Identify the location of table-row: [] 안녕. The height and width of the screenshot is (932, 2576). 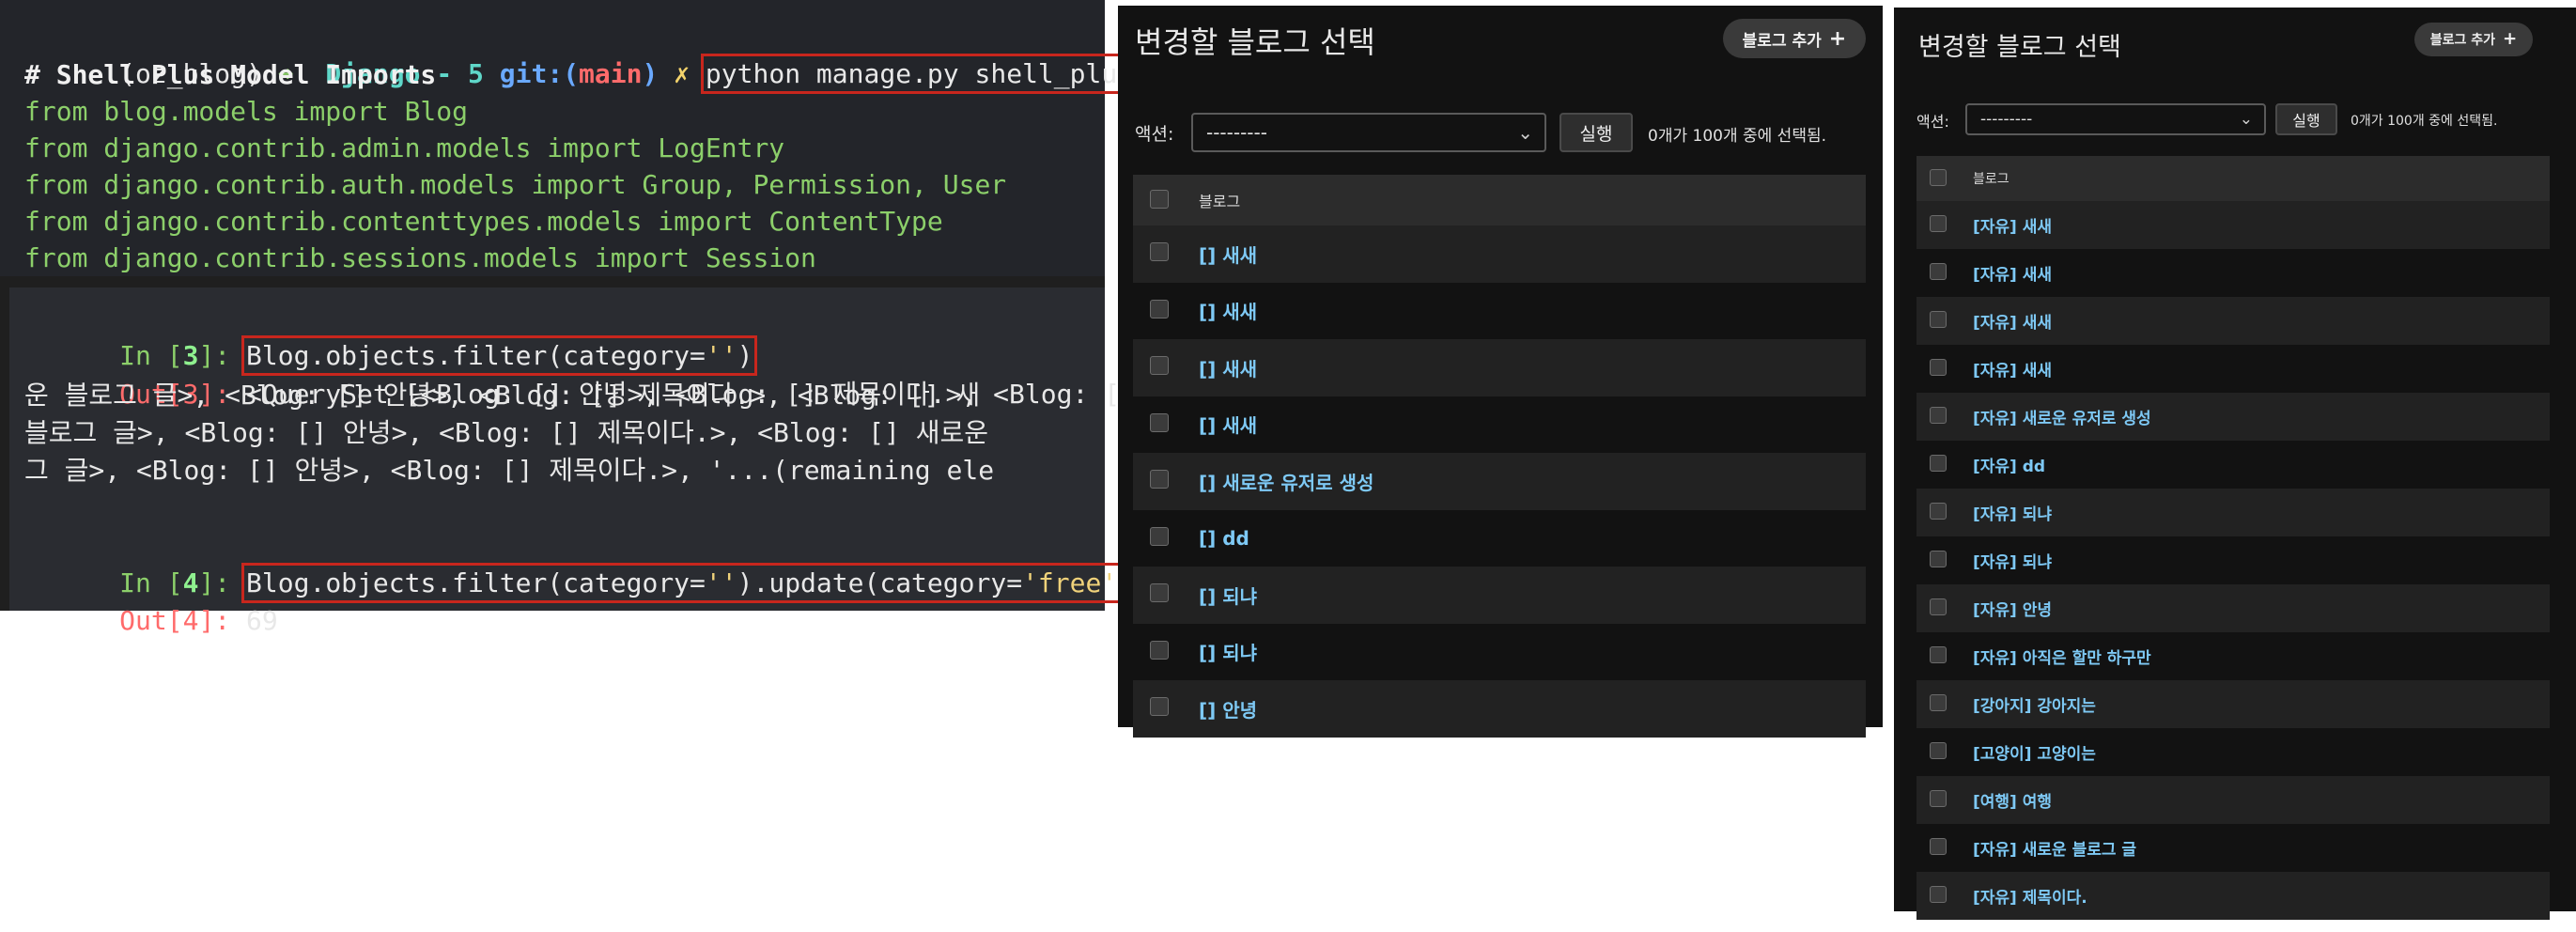
(1500, 709).